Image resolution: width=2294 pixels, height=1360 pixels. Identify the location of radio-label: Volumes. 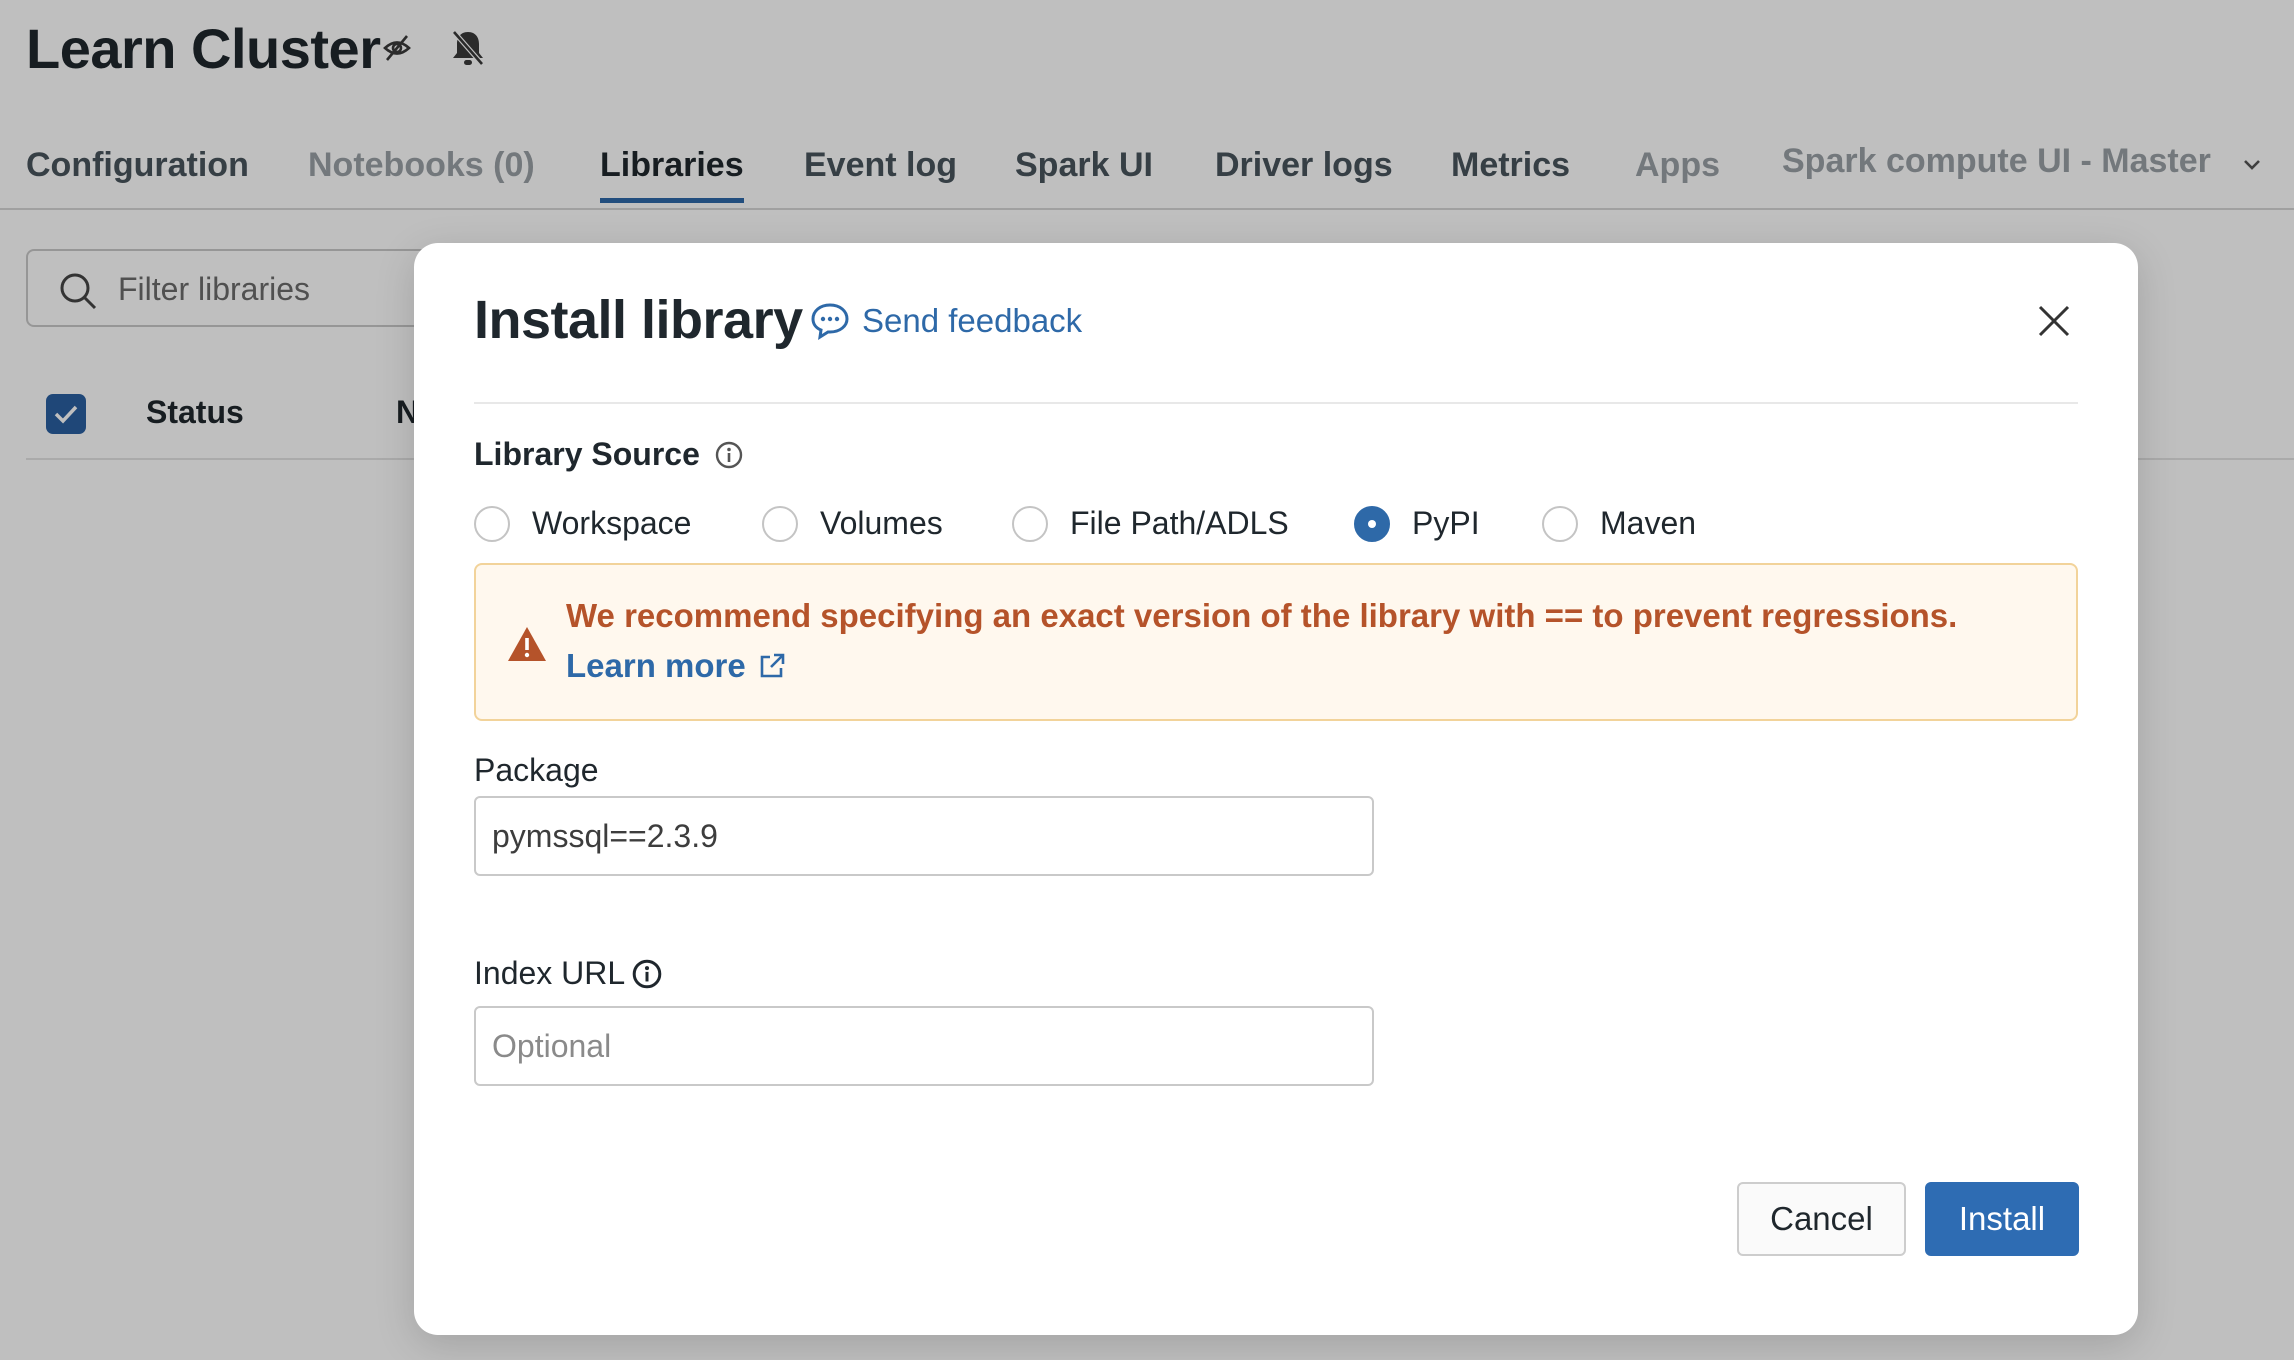
(881, 523).